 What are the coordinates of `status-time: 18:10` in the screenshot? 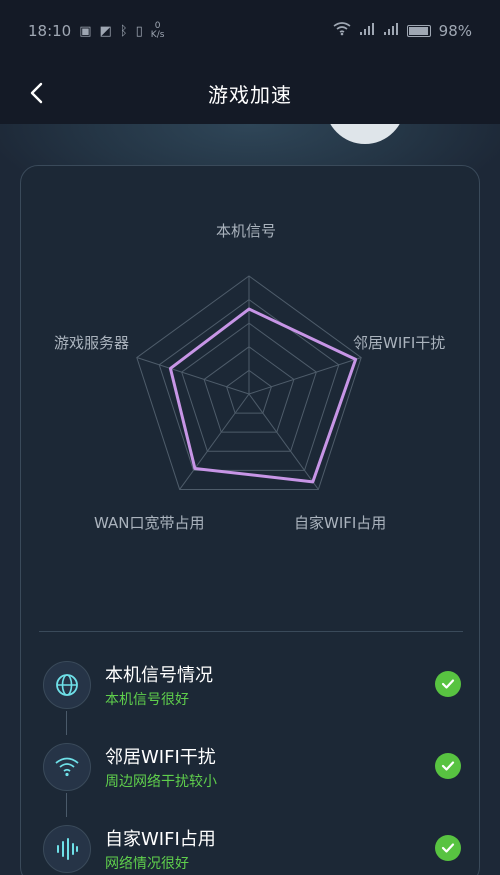 It's located at (50, 31).